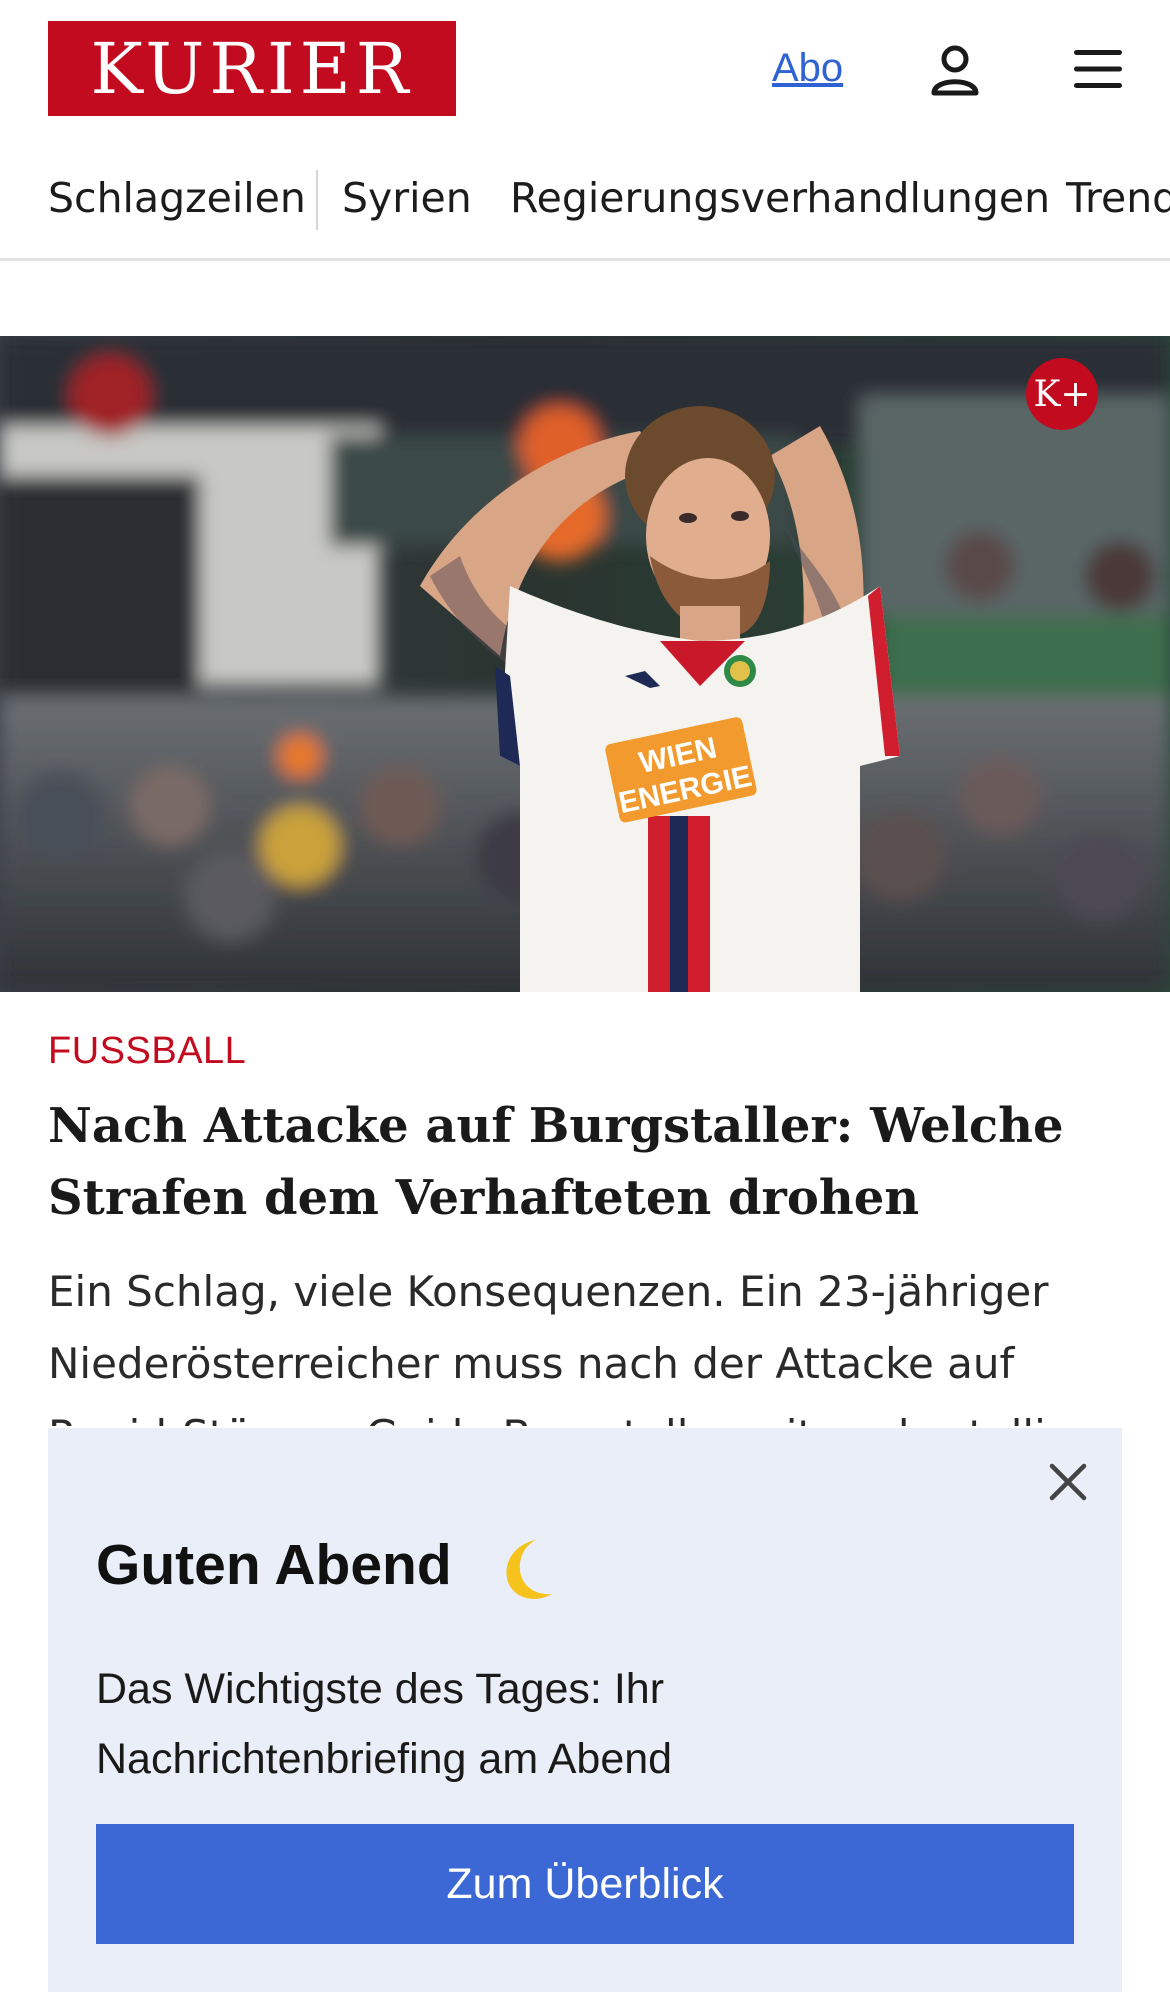 The image size is (1170, 1992). I want to click on nav-item-schlagzeilen: Schlagzeilen, so click(177, 198).